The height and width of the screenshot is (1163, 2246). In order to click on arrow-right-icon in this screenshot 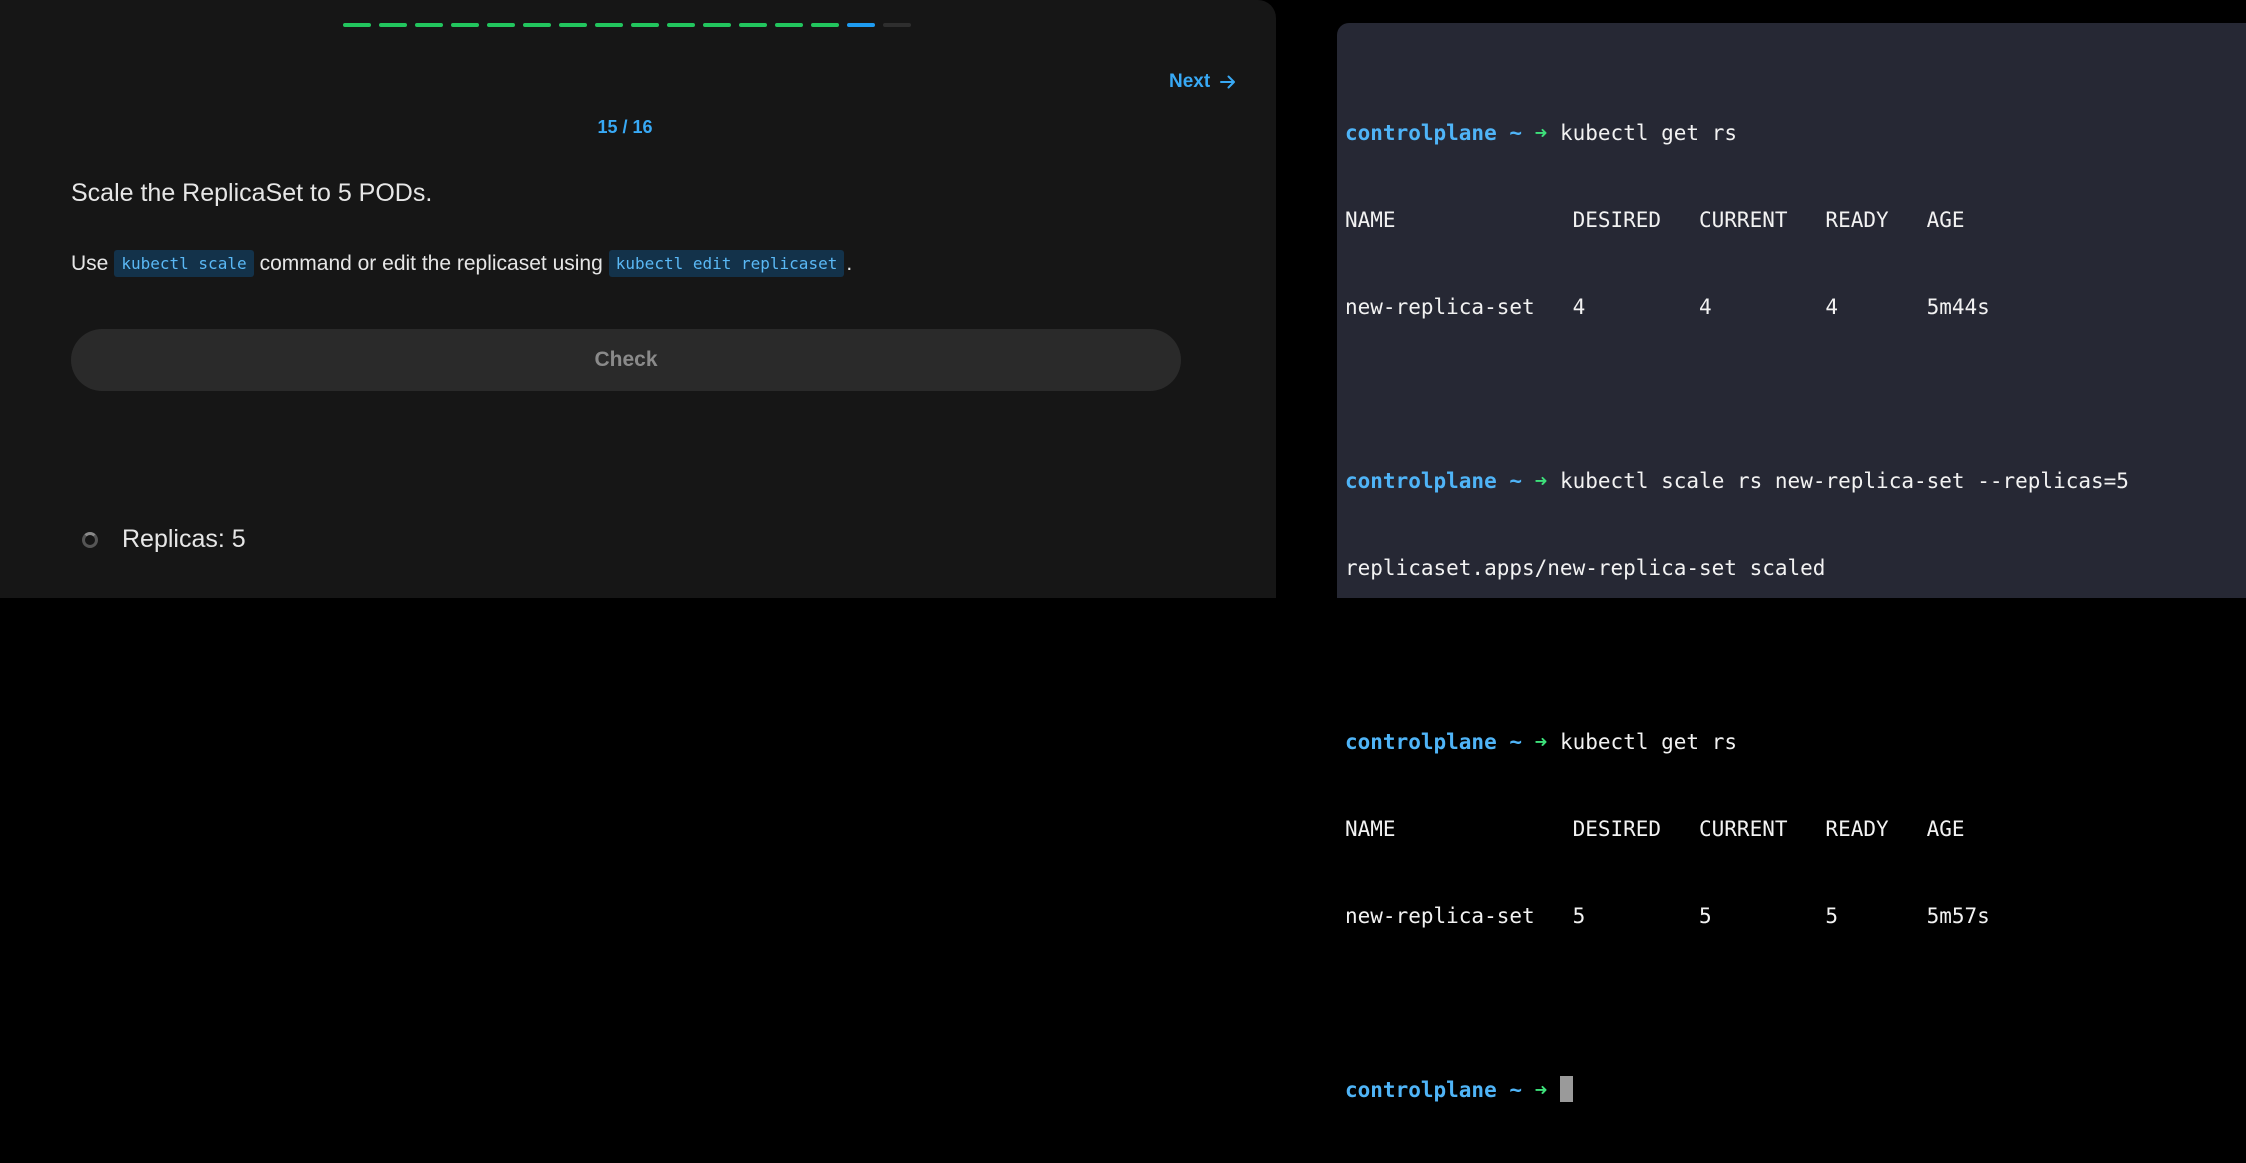, I will do `click(1228, 82)`.